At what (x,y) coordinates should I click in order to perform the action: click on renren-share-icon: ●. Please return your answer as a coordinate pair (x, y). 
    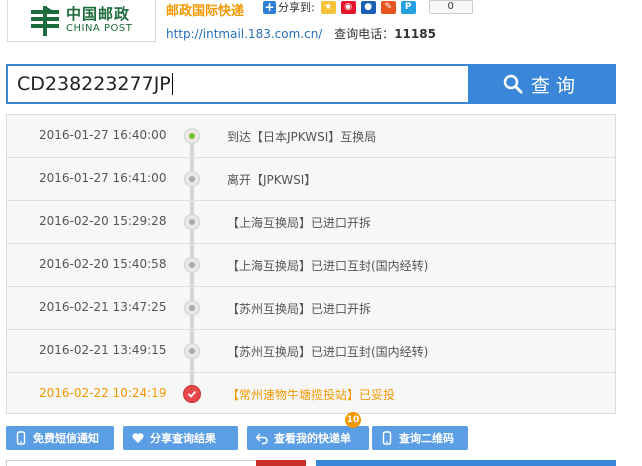
    Looking at the image, I should click on (368, 7).